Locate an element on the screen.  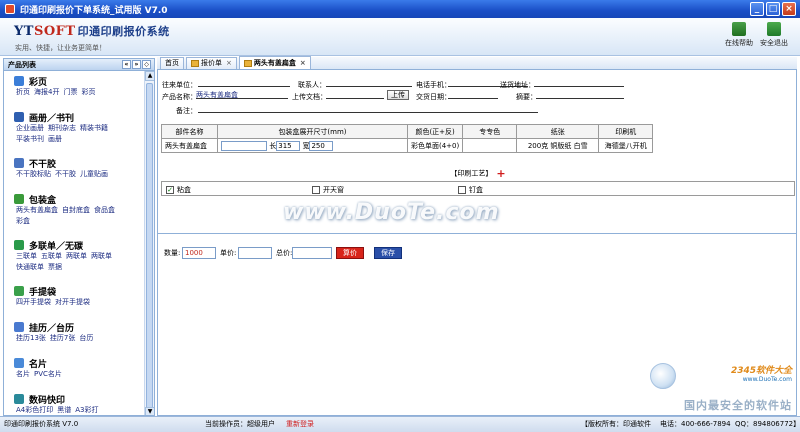
spot-color-cell is located at coordinates (490, 145).